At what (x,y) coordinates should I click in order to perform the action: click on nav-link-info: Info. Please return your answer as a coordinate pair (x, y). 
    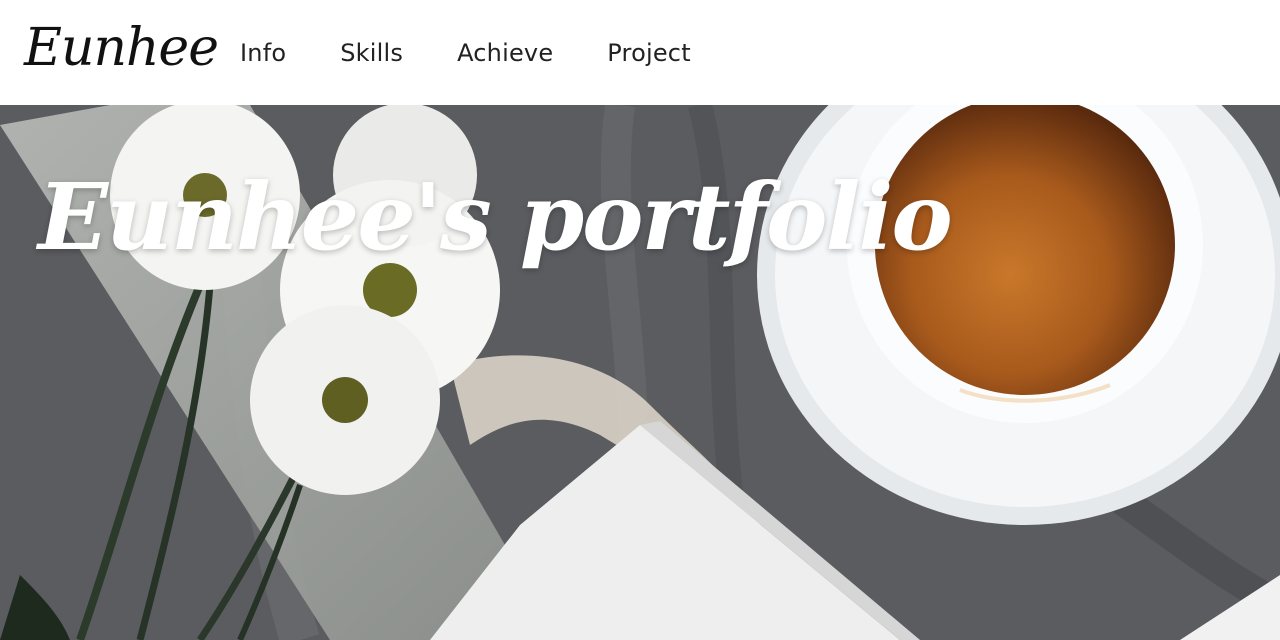
    Looking at the image, I should click on (263, 53).